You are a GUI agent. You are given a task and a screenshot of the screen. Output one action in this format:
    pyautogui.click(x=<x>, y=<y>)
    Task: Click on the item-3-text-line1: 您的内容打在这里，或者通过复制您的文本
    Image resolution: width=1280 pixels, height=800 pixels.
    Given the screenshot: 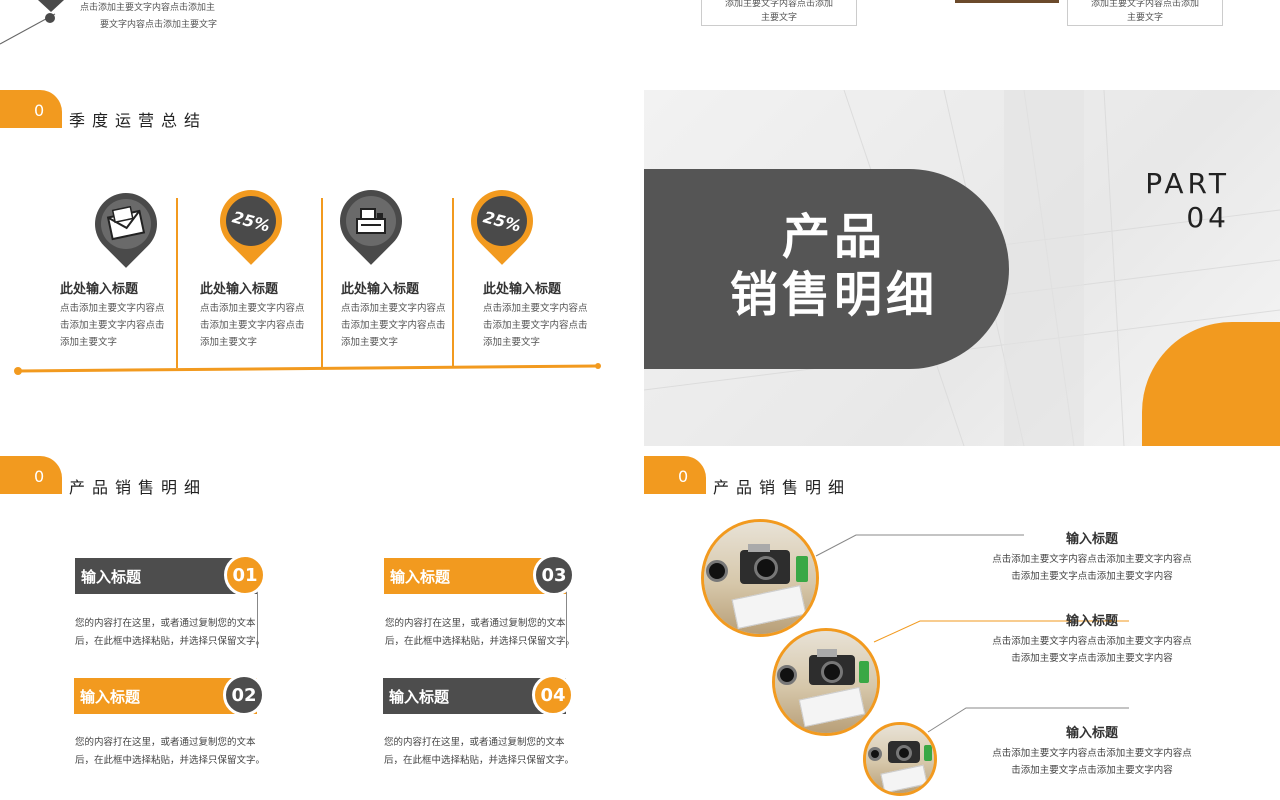 What is the action you would take?
    pyautogui.click(x=475, y=623)
    